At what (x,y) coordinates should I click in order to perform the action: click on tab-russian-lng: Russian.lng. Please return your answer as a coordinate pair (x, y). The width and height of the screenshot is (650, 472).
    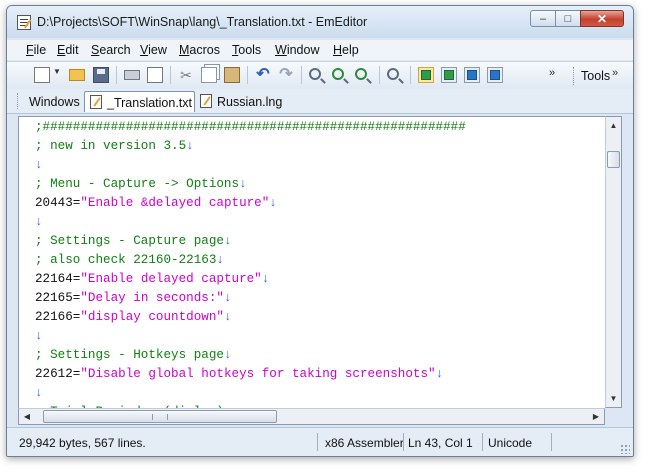
    Looking at the image, I should click on (240, 101).